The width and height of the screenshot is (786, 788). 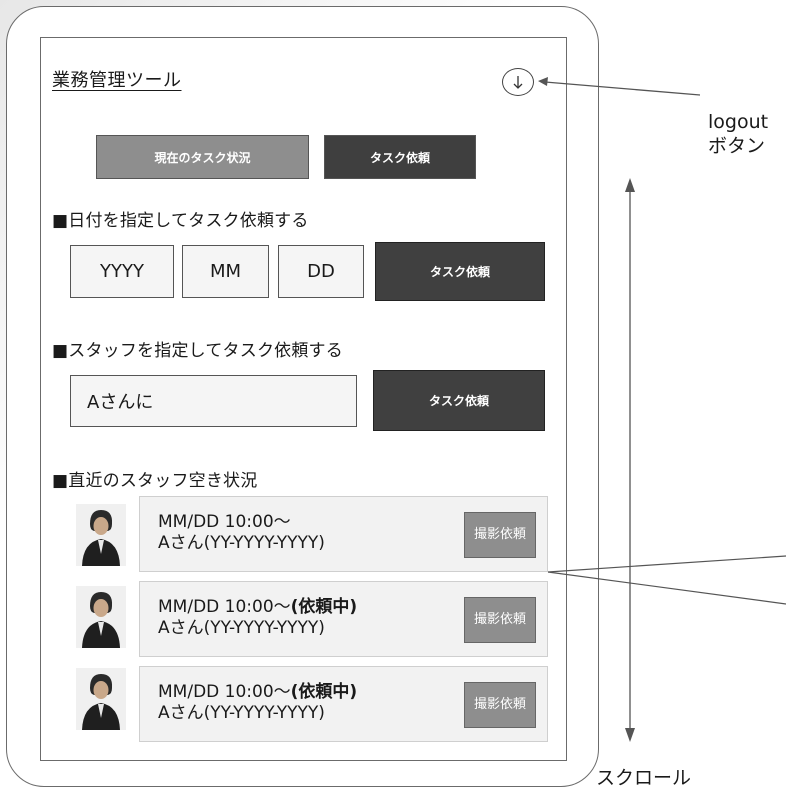 I want to click on app-title: 業務管理ツール, so click(x=117, y=80).